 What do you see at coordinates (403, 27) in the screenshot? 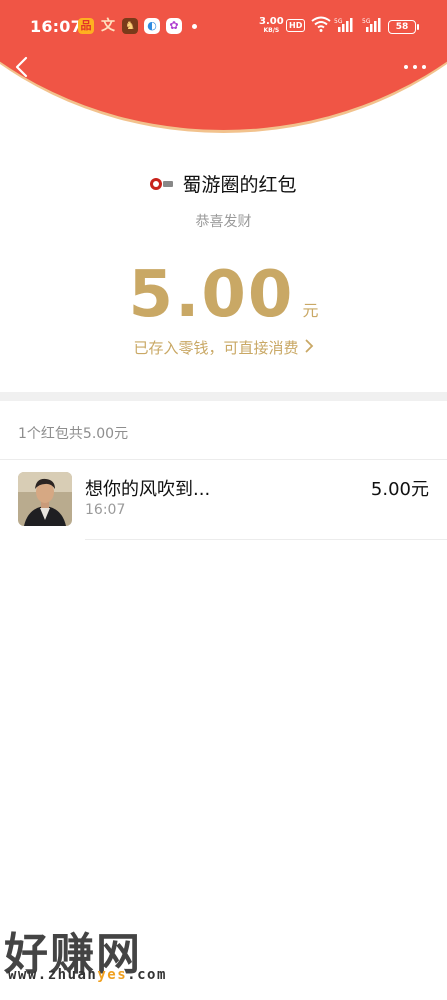
I see `battery-icon: 58` at bounding box center [403, 27].